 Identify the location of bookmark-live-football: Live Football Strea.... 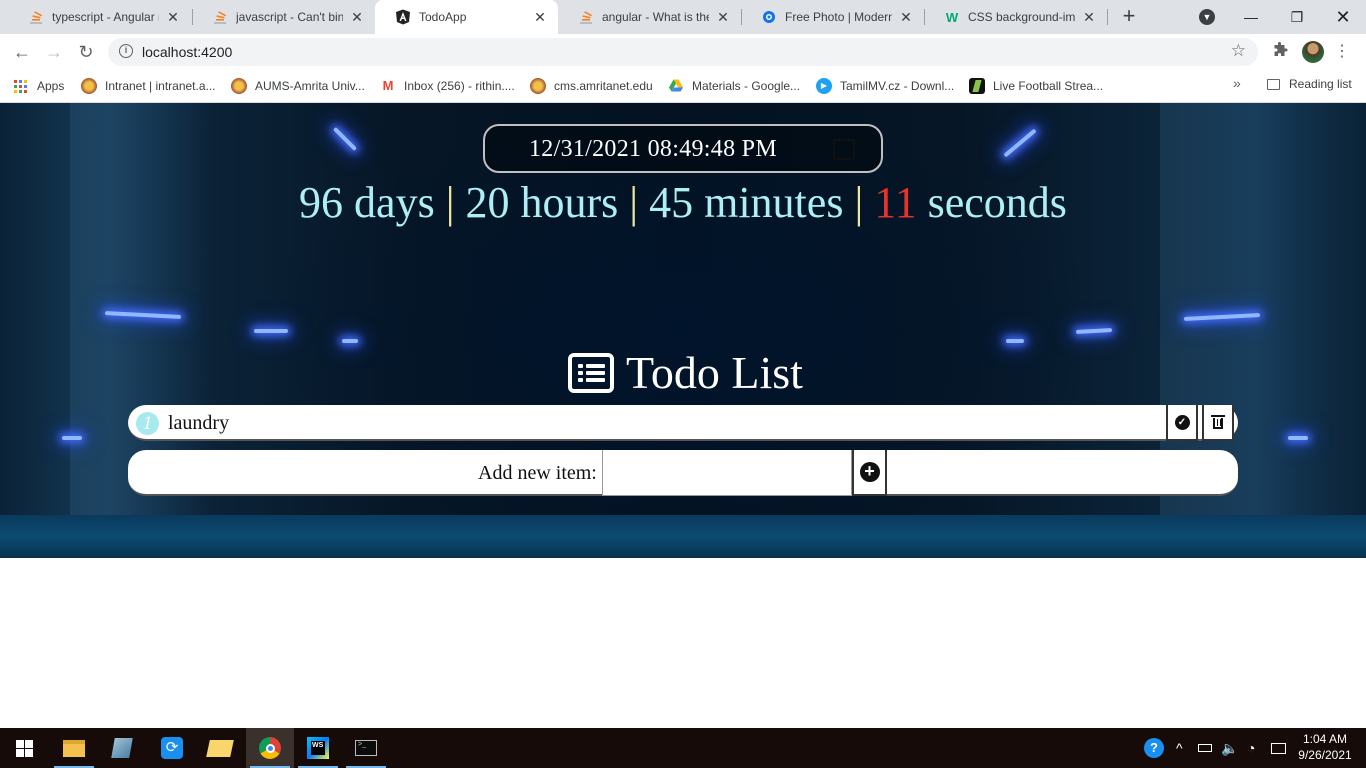
(1036, 86).